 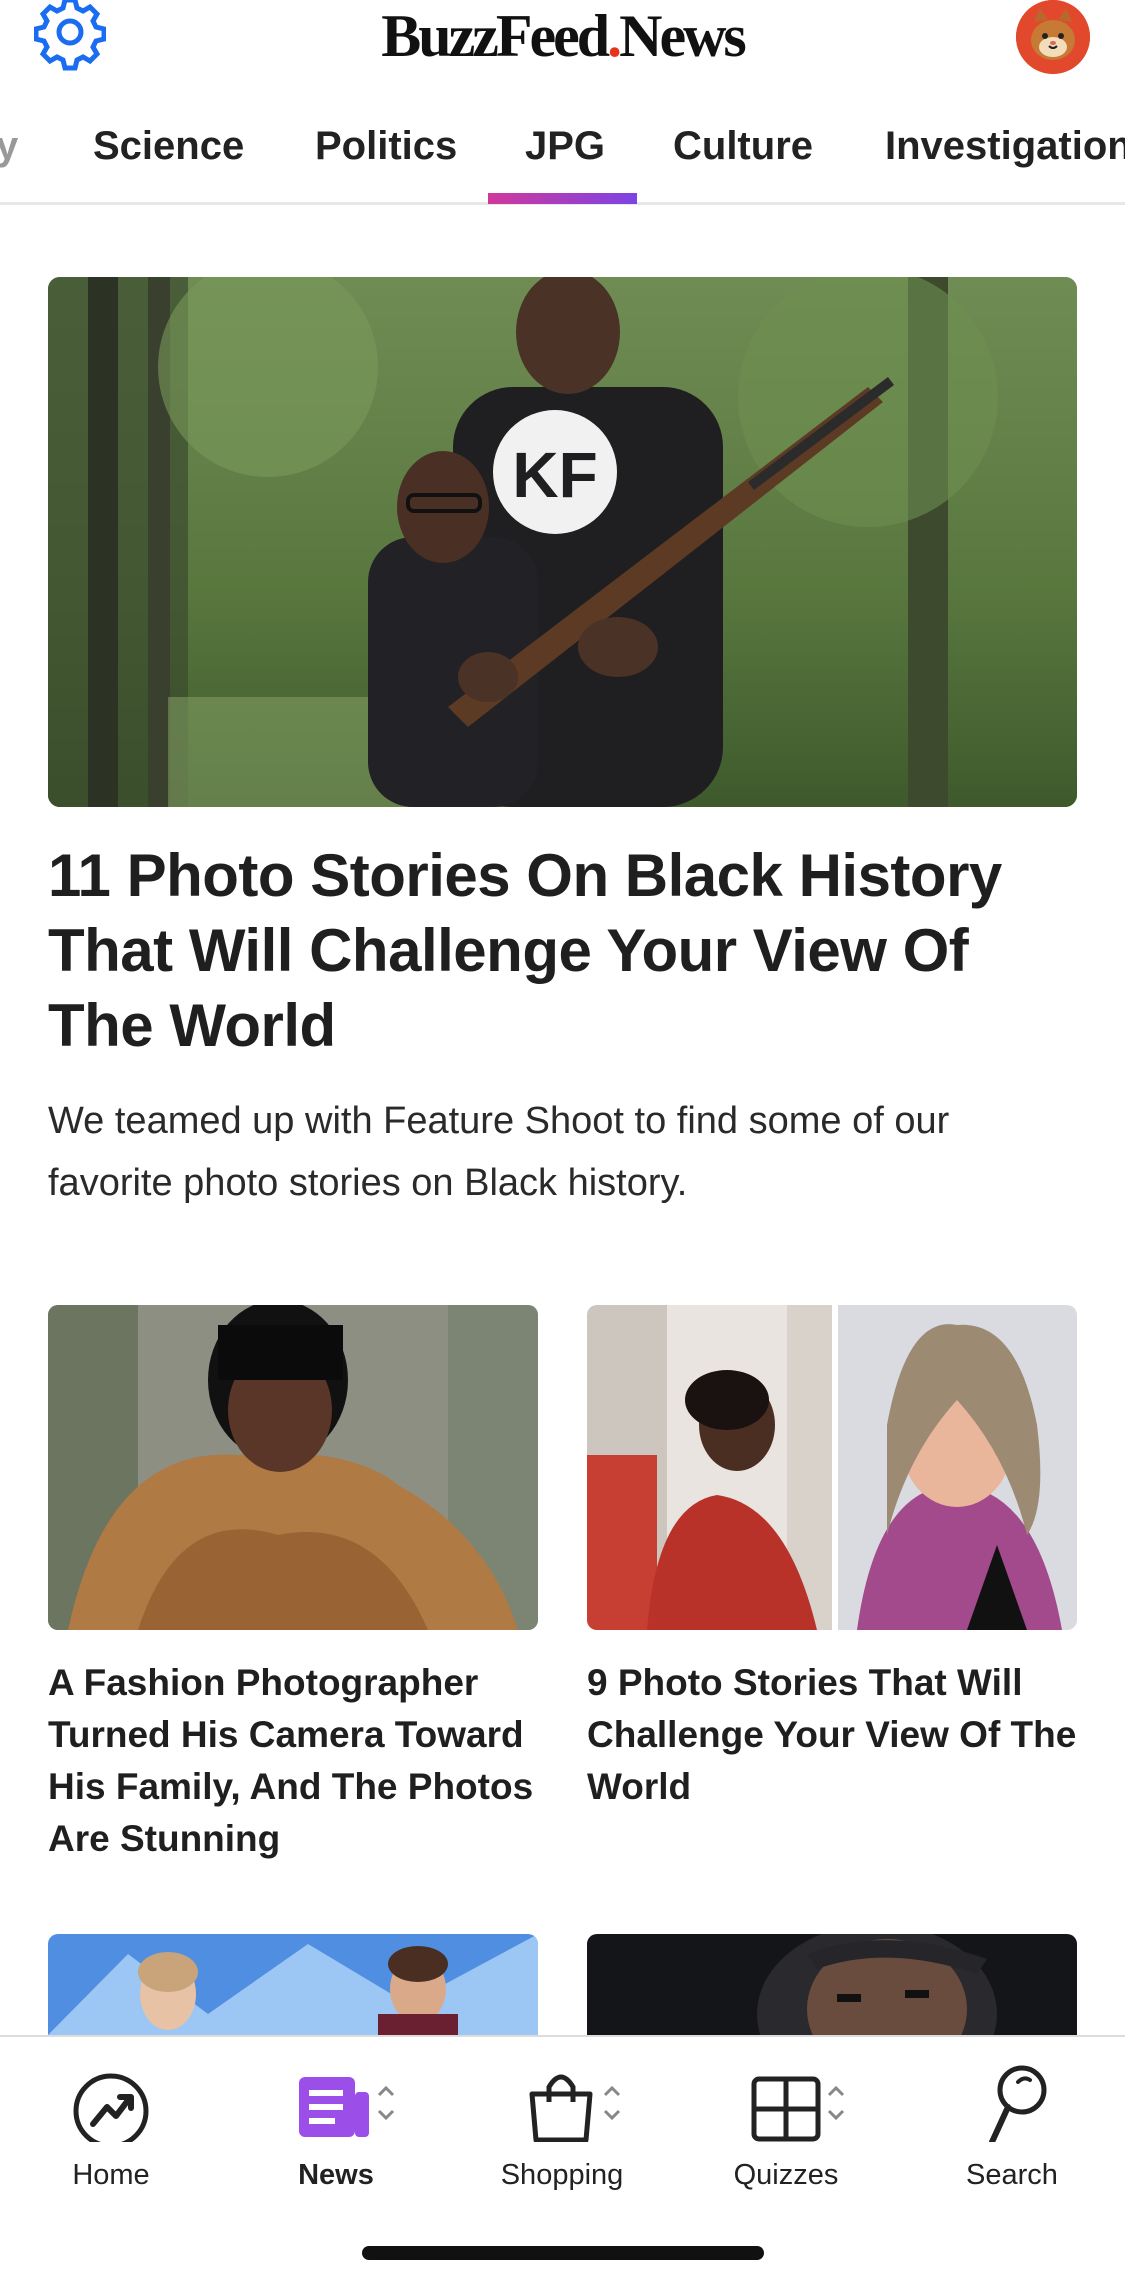 I want to click on shopping-bag-icon, so click(x=562, y=2097).